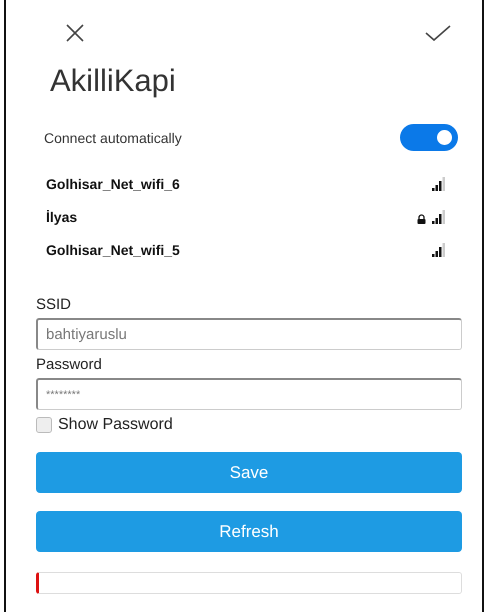 The image size is (488, 612). What do you see at coordinates (249, 531) in the screenshot?
I see `refresh-button: Refresh` at bounding box center [249, 531].